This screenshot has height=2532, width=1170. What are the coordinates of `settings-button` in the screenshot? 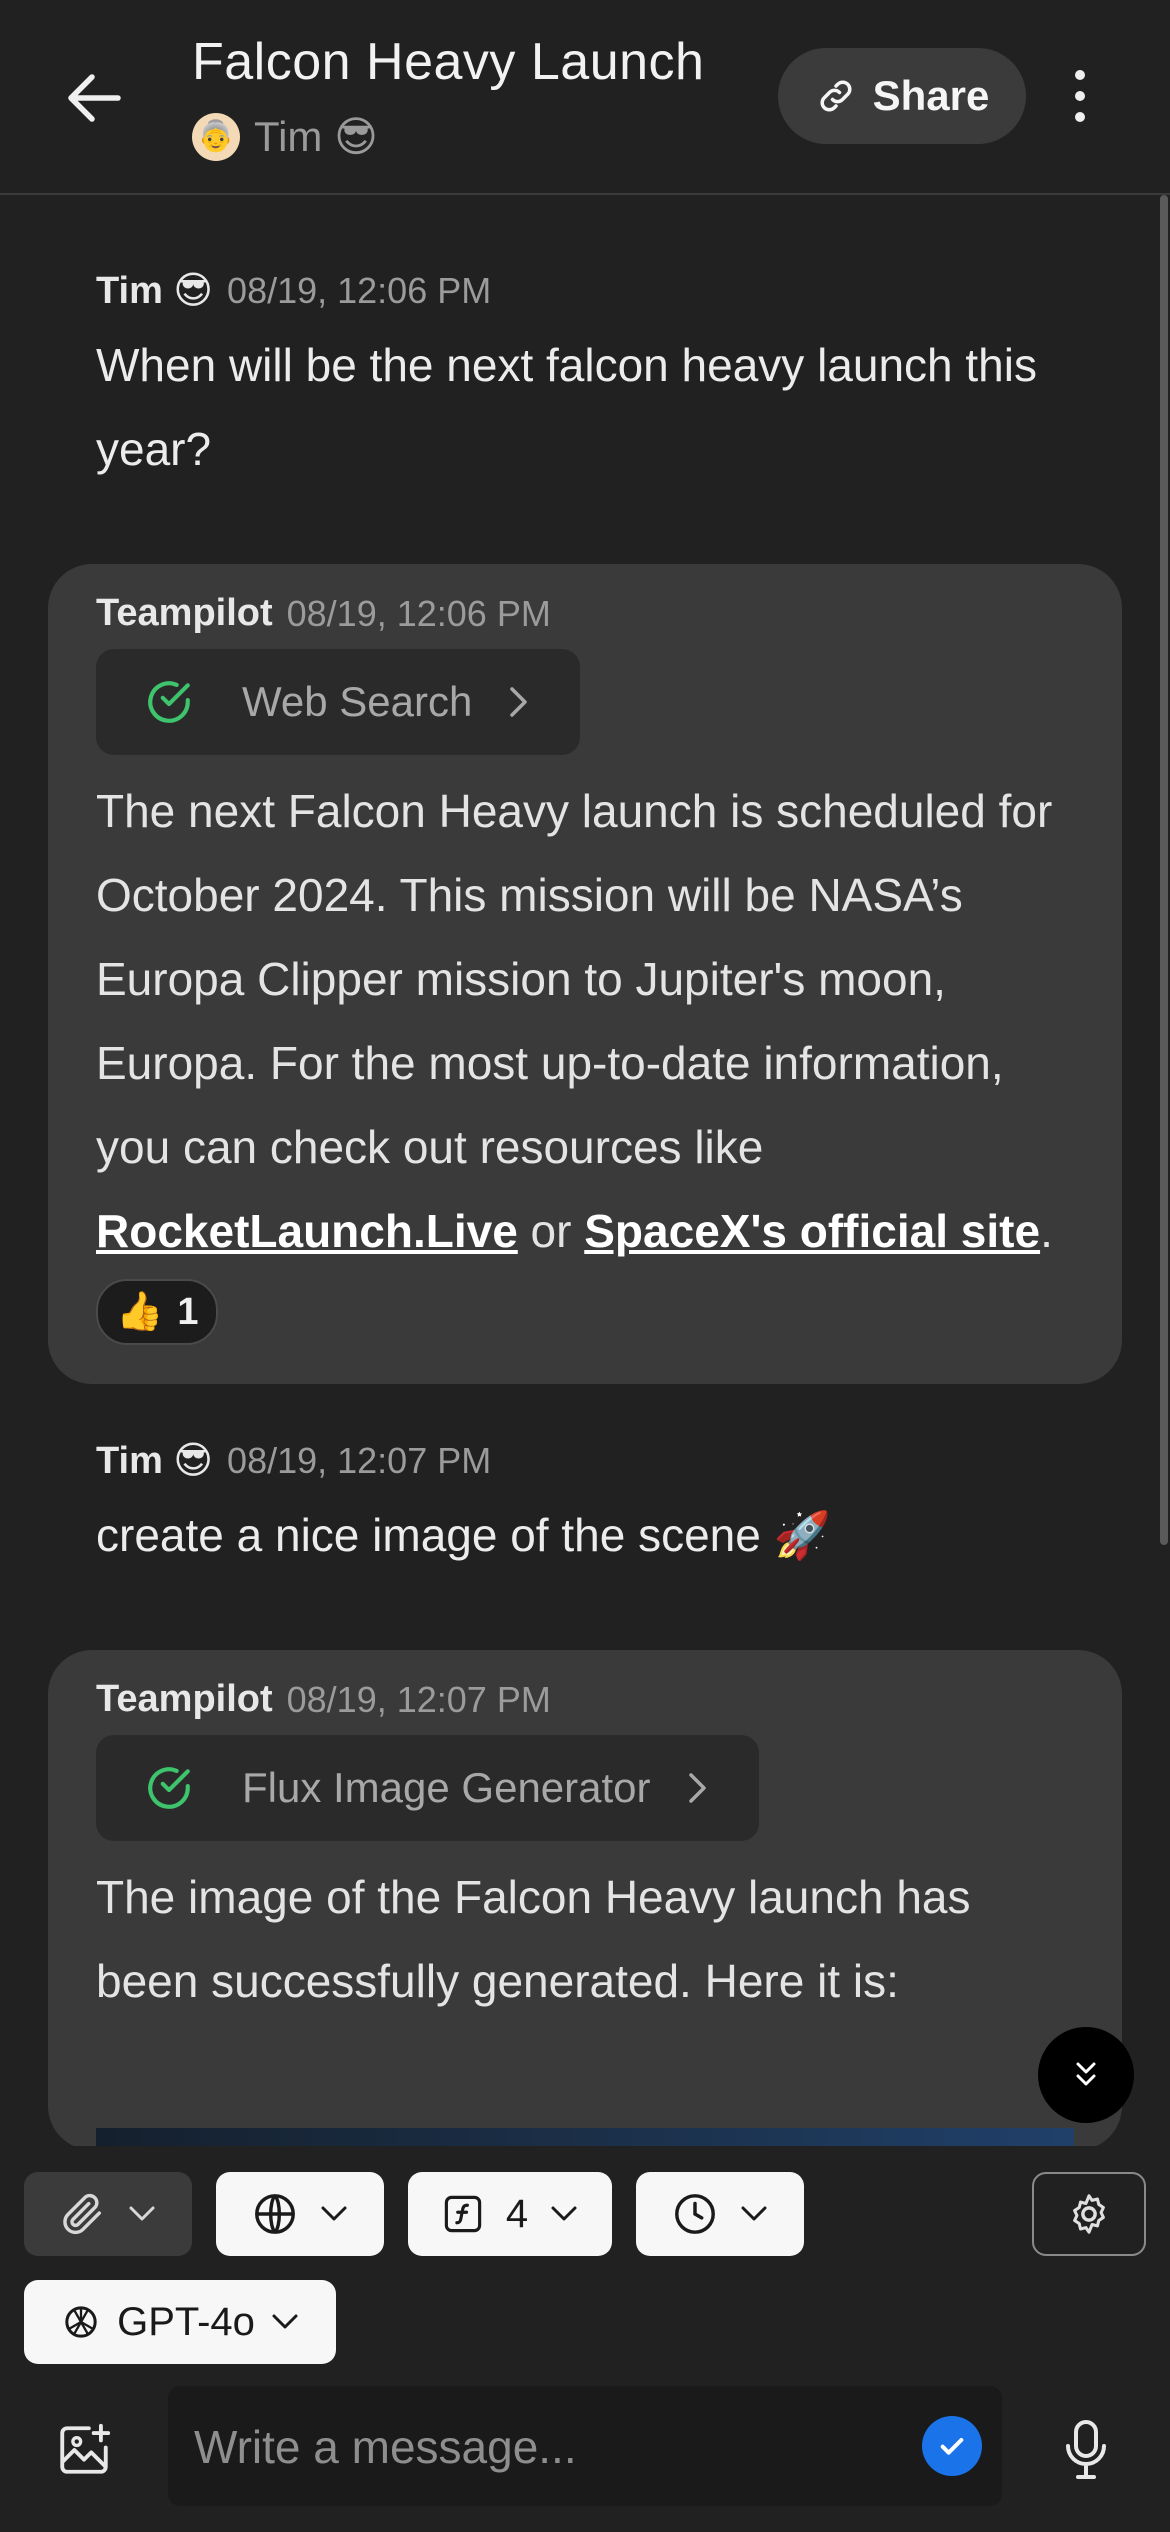 It's located at (1089, 2214).